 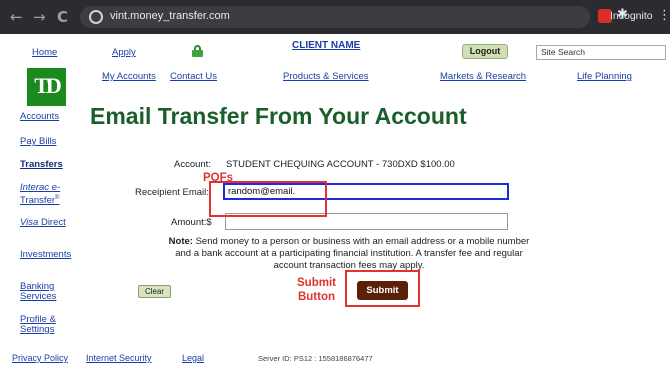 What do you see at coordinates (326, 76) in the screenshot?
I see `nav-products-services: Products & Services` at bounding box center [326, 76].